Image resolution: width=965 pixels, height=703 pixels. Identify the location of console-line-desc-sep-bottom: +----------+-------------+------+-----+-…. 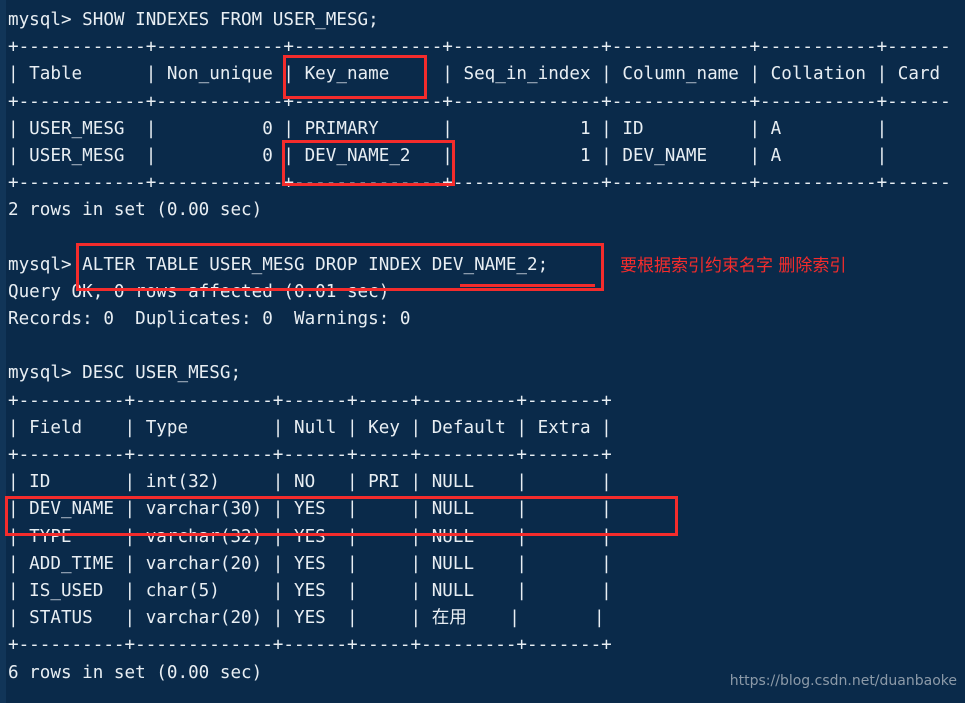
(310, 645).